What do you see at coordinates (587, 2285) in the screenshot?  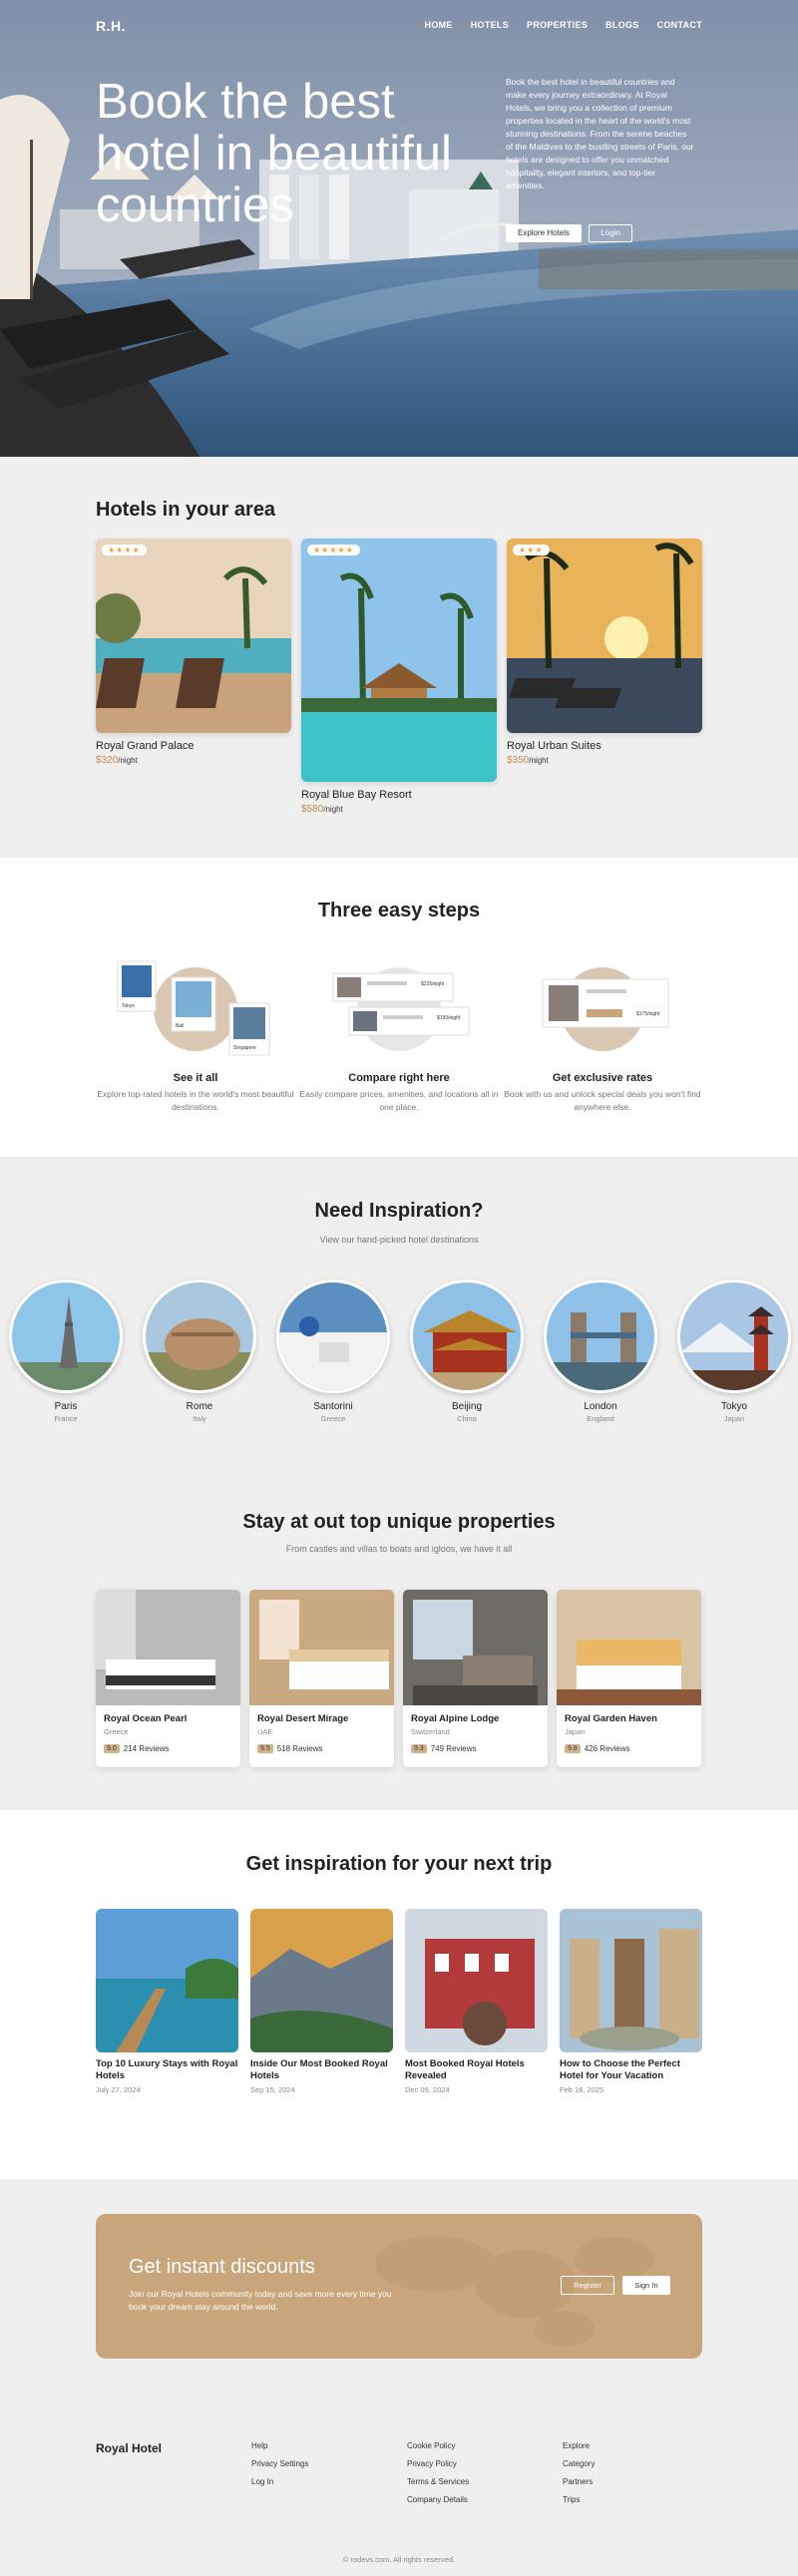 I see `register-button: Register` at bounding box center [587, 2285].